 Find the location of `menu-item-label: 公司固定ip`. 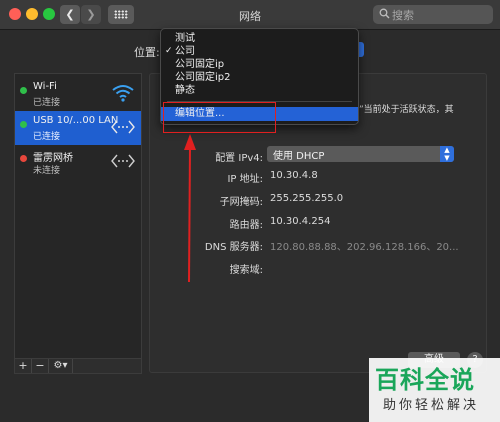

menu-item-label: 公司固定ip is located at coordinates (200, 64).